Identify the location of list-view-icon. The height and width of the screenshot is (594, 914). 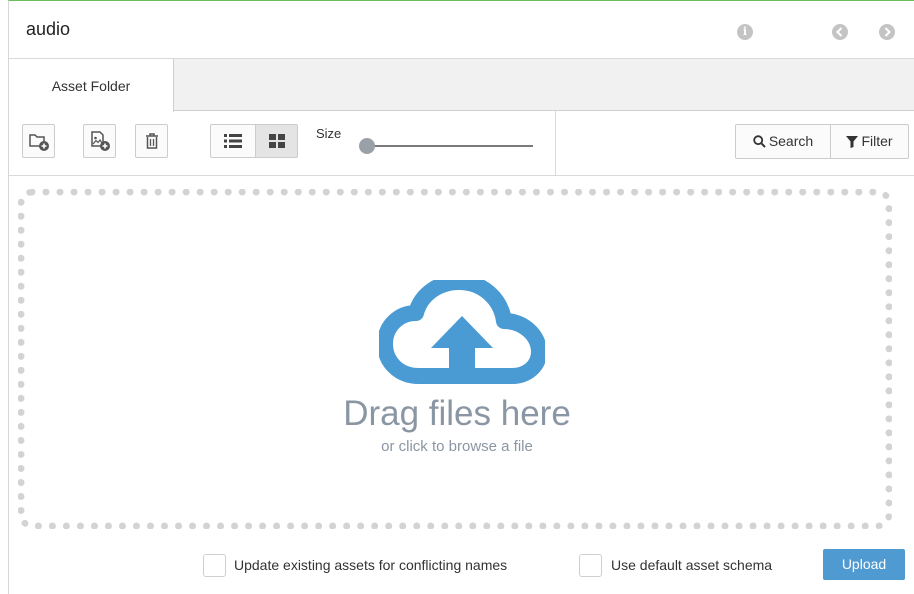
(233, 141).